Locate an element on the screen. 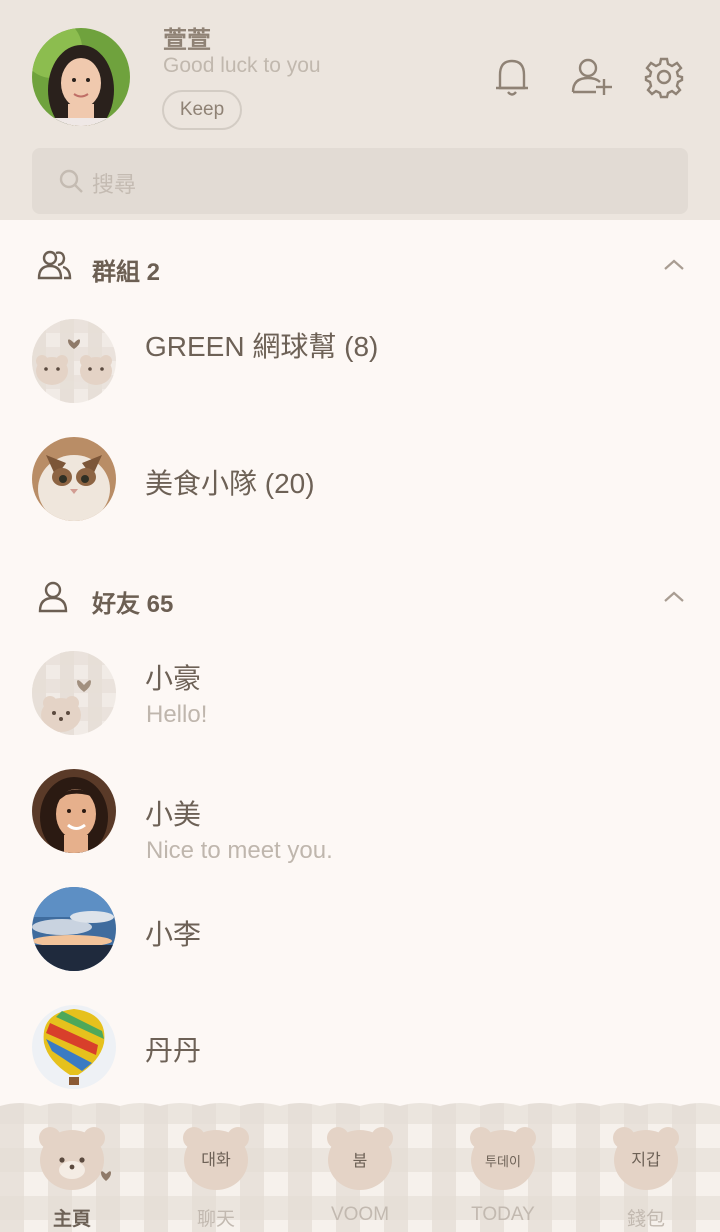 This screenshot has height=1232, width=720. tab-badge: 투데이 is located at coordinates (503, 1162).